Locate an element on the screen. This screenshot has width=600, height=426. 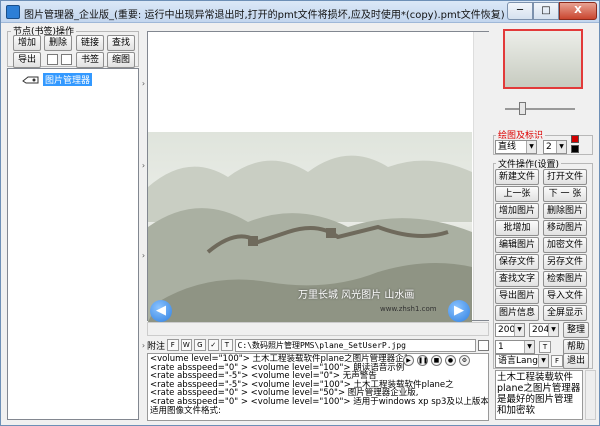
text-size-icon: T is located at coordinates (545, 347).